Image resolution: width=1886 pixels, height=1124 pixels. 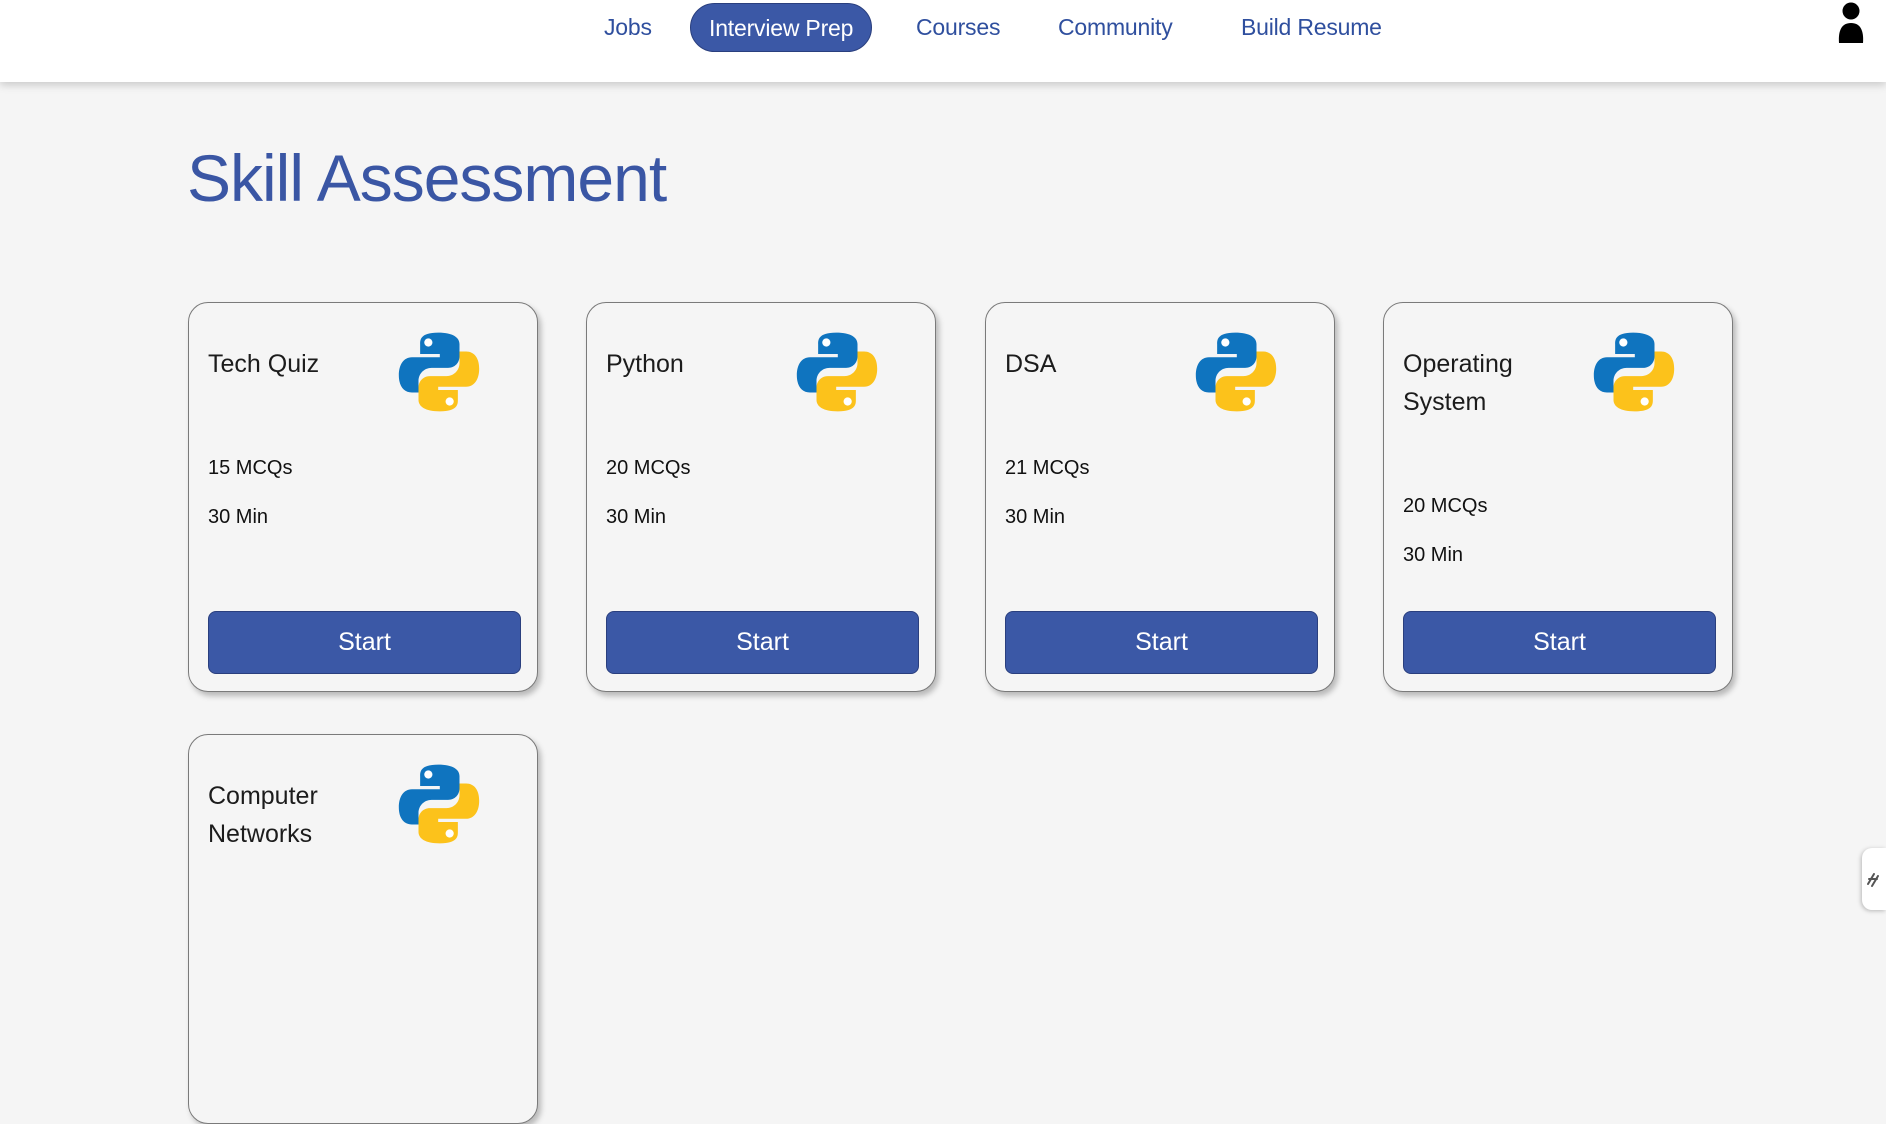 What do you see at coordinates (1458, 383) in the screenshot?
I see `card-title: Operating System` at bounding box center [1458, 383].